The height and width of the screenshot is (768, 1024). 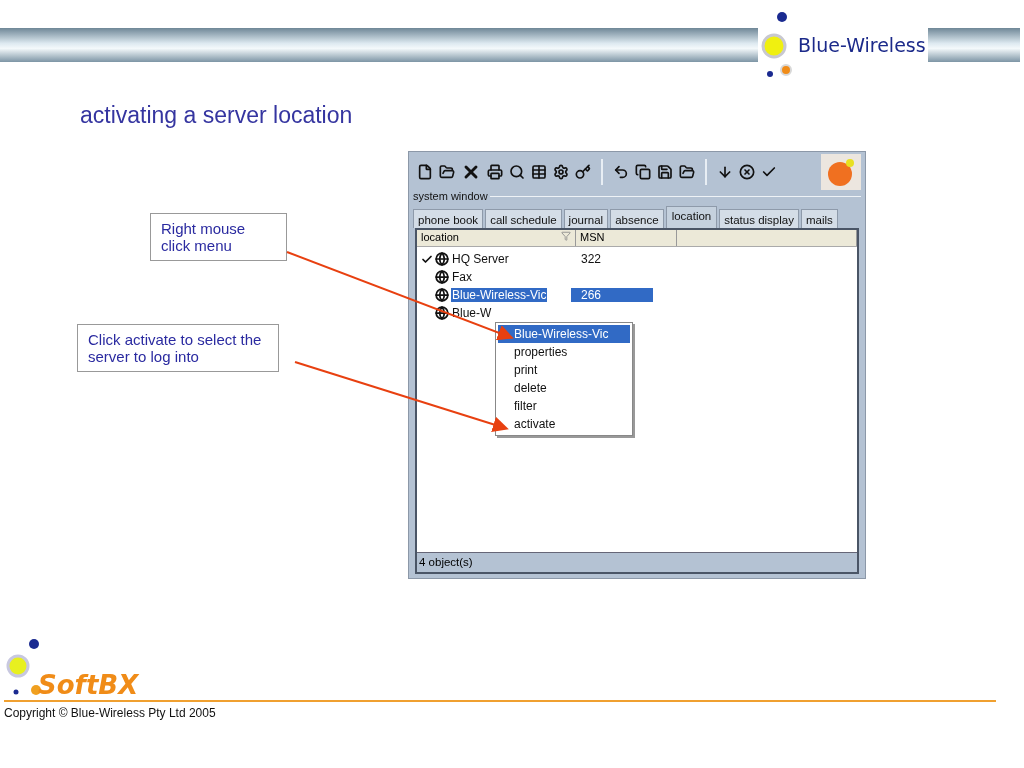 What do you see at coordinates (591, 259) in the screenshot?
I see `table-cell-text: 322` at bounding box center [591, 259].